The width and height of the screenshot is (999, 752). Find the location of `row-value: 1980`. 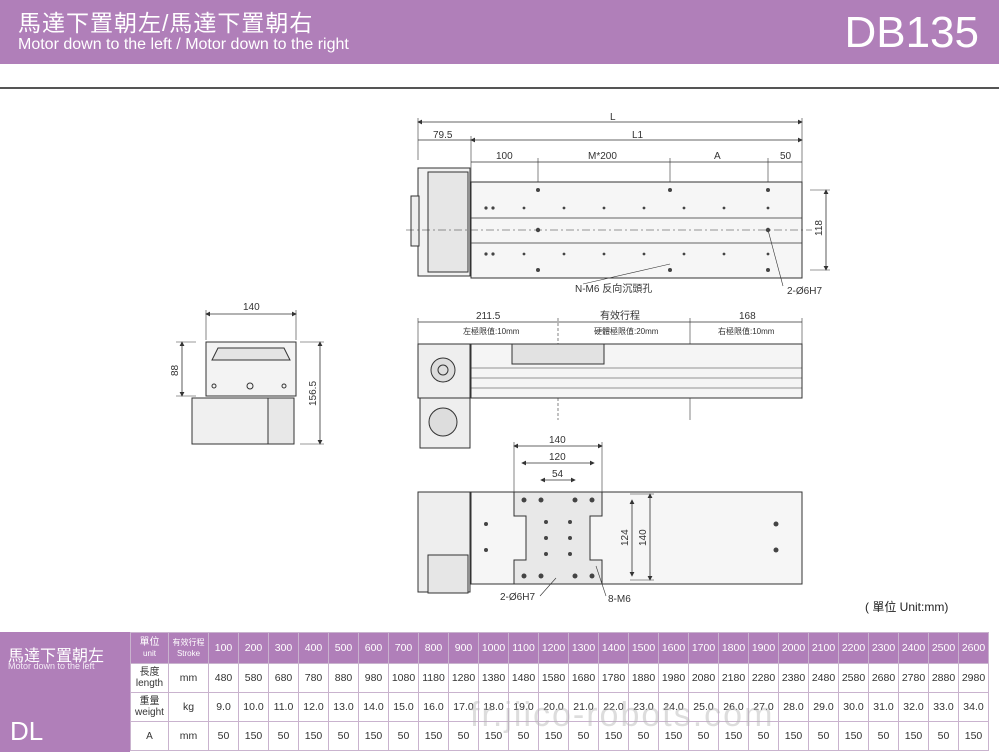

row-value: 1980 is located at coordinates (673, 678).